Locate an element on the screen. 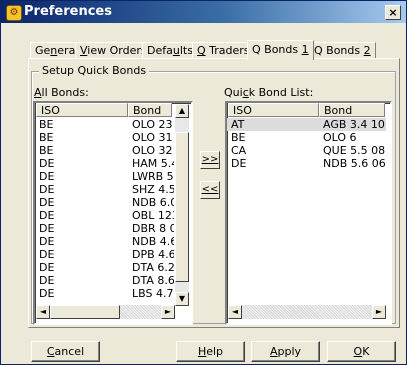 The image size is (407, 365). tab-q-bonds-2: Q Bonds 2 is located at coordinates (342, 50).